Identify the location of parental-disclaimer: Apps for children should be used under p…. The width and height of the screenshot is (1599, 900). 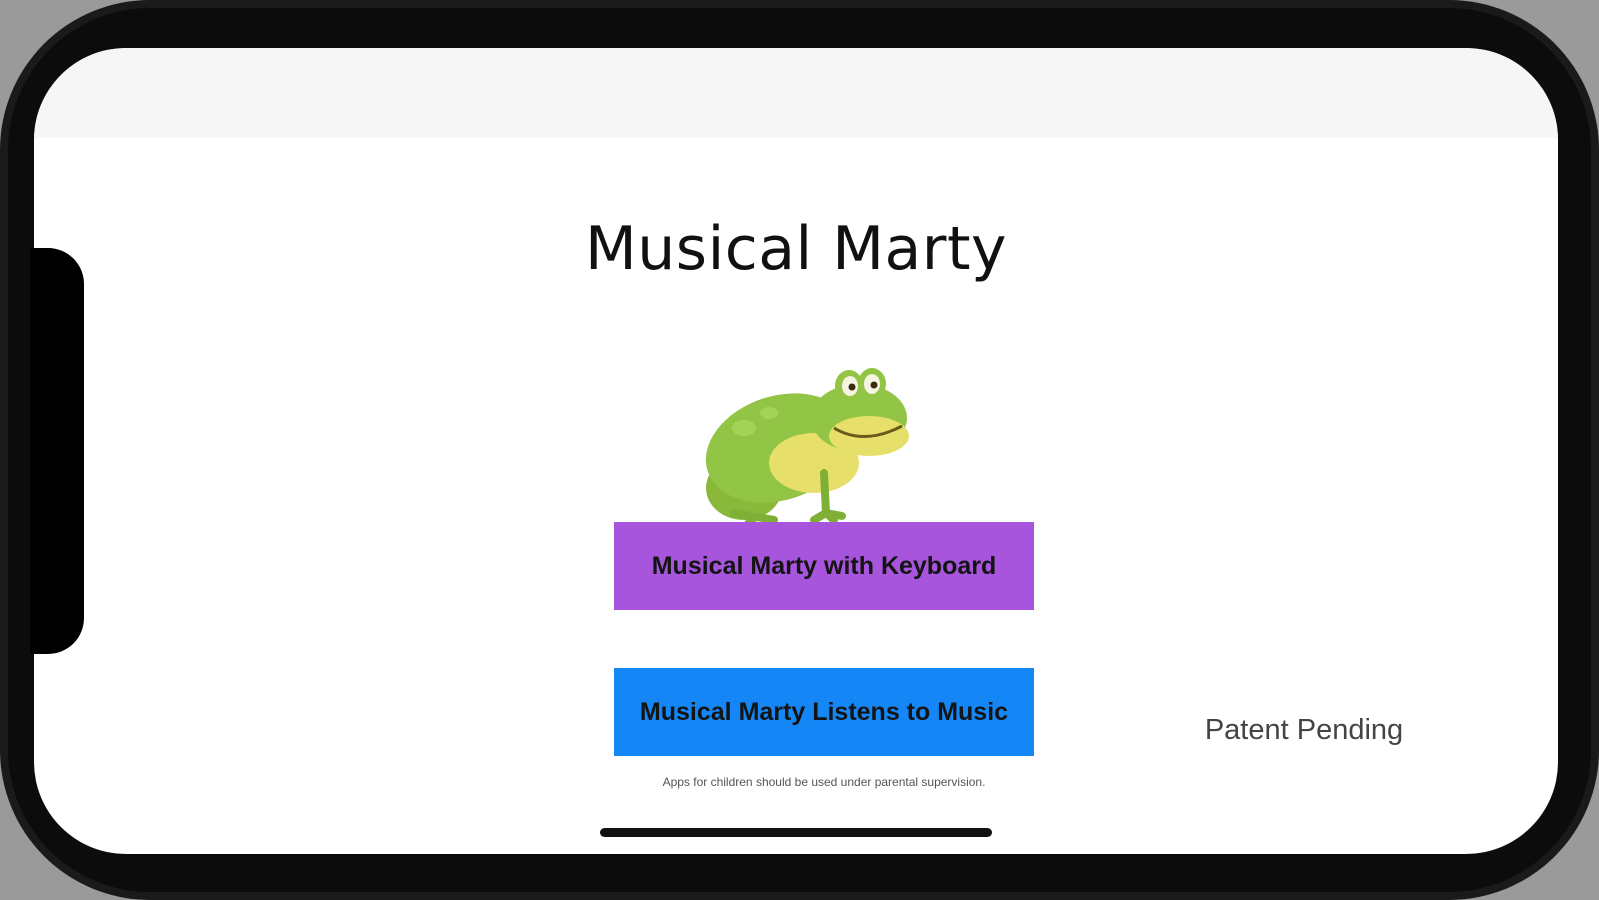
(824, 782).